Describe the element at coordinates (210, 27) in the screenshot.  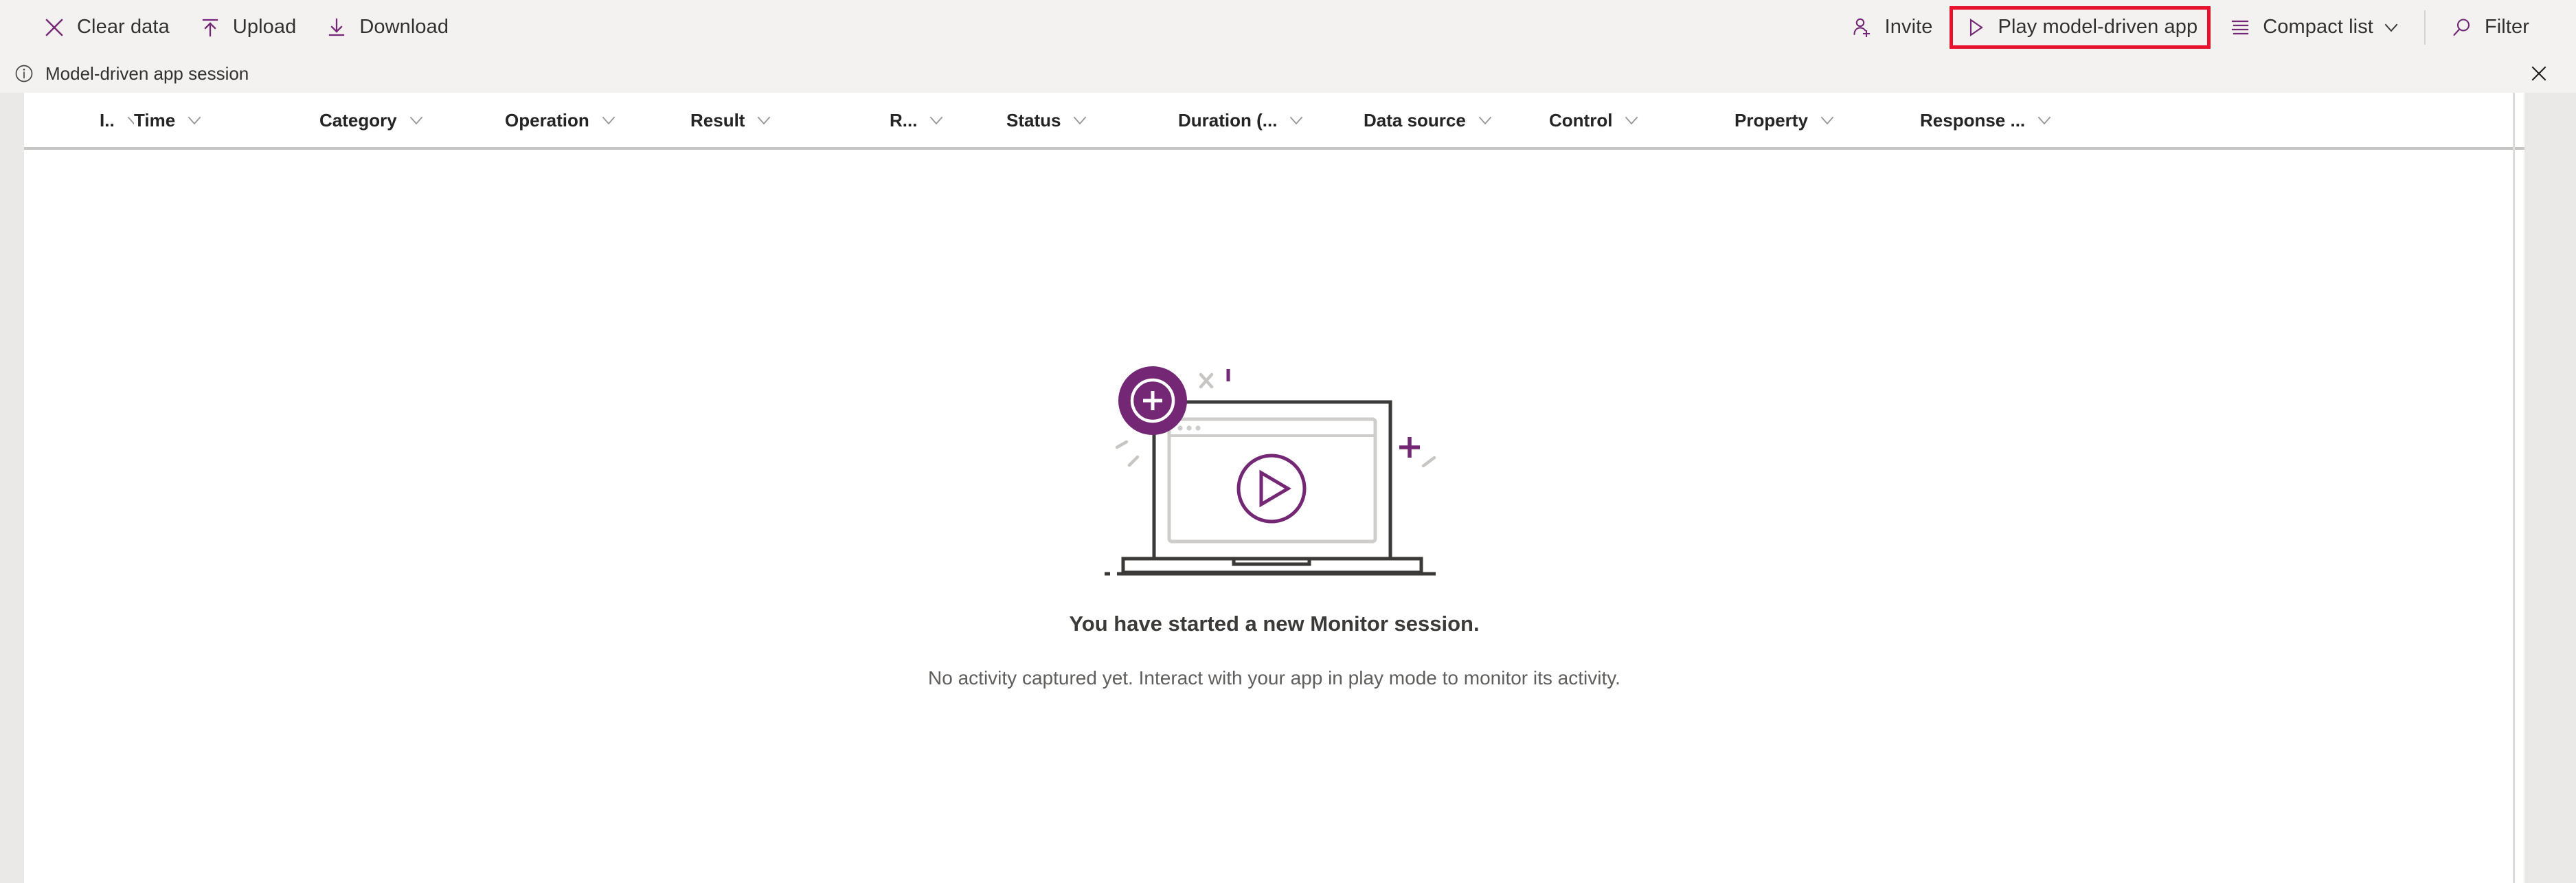
I see `upload-arrow-icon` at that location.